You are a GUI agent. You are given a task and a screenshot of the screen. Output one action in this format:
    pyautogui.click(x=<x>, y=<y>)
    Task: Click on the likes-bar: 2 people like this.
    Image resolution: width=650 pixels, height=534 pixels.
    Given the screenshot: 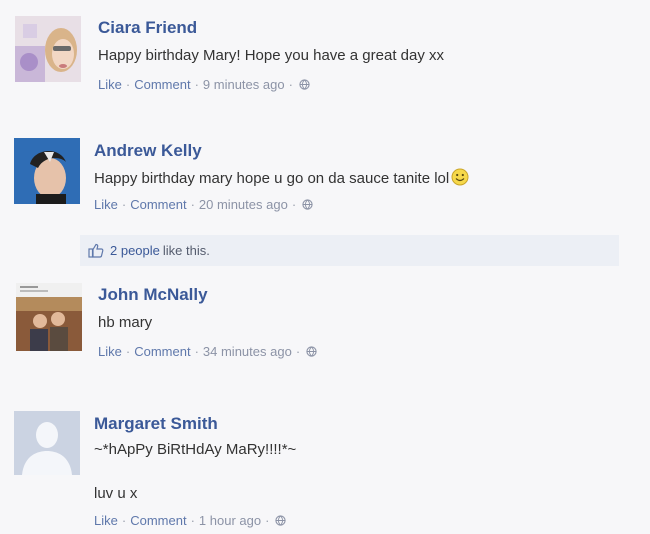 What is the action you would take?
    pyautogui.click(x=349, y=250)
    